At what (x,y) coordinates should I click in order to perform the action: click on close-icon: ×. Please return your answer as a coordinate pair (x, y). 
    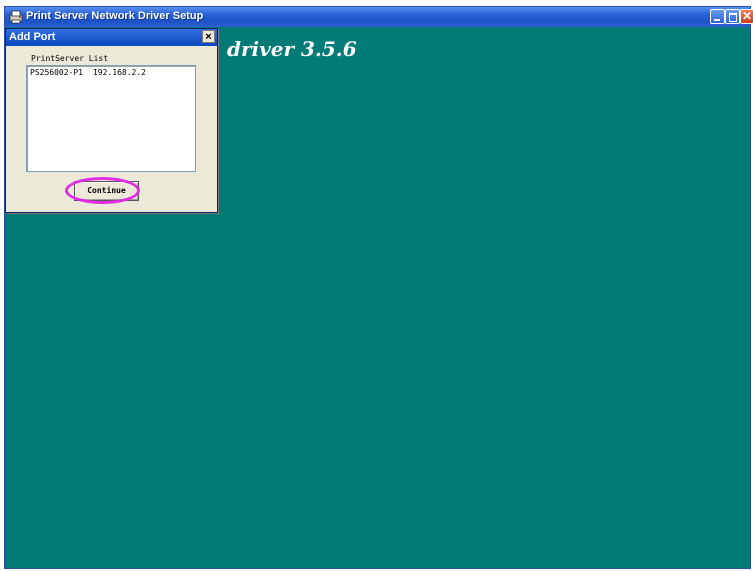
    Looking at the image, I should click on (208, 37).